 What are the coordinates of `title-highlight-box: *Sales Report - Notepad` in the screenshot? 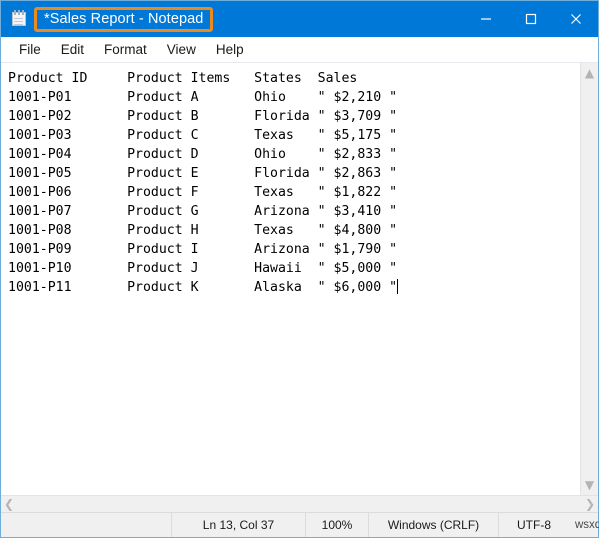 It's located at (124, 19).